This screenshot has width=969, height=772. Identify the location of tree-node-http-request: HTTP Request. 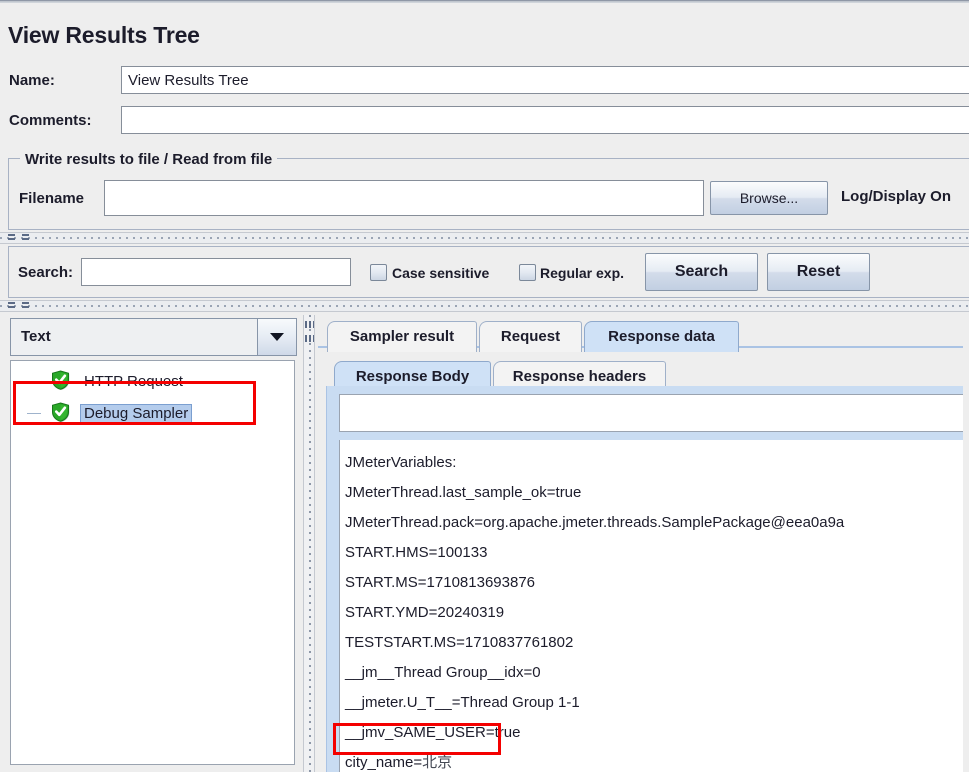
(152, 381).